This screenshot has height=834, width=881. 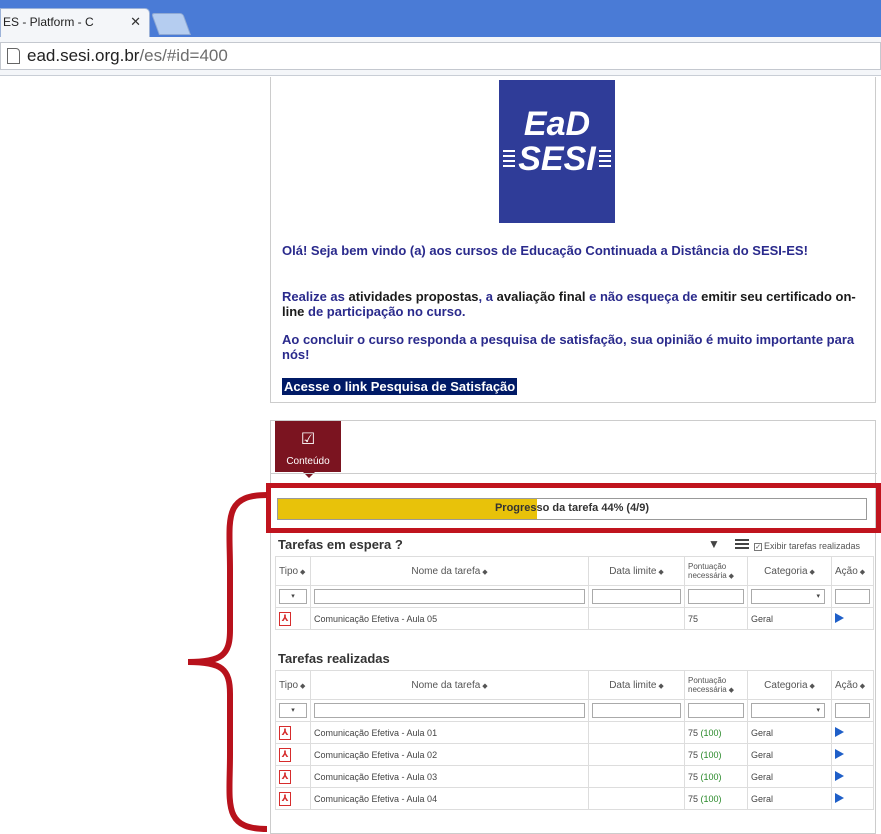 I want to click on task-name: Comunicação Efetiva - Aula 04, so click(x=449, y=798).